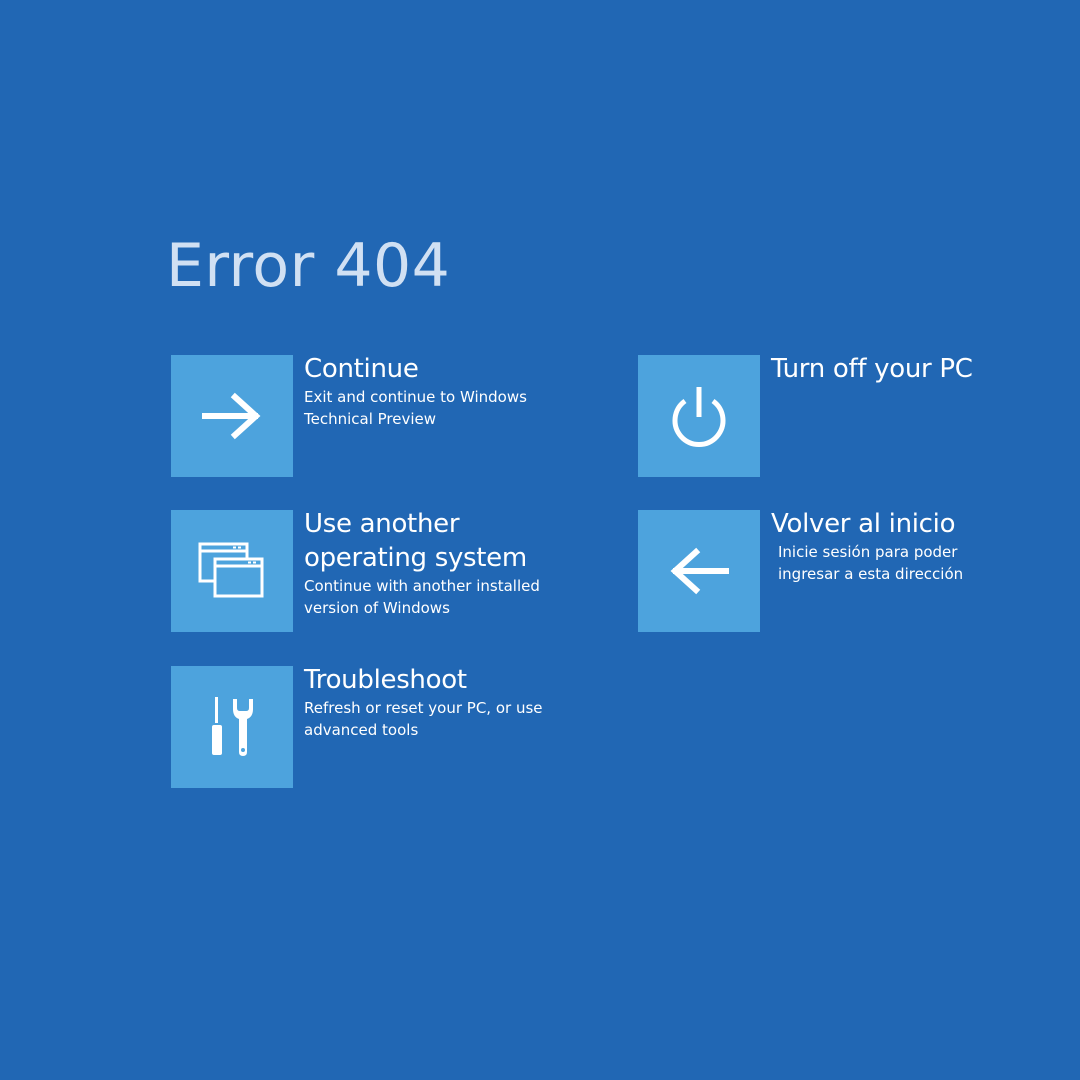 The width and height of the screenshot is (1080, 1080). I want to click on volver-title: Volver al inicio, so click(863, 524).